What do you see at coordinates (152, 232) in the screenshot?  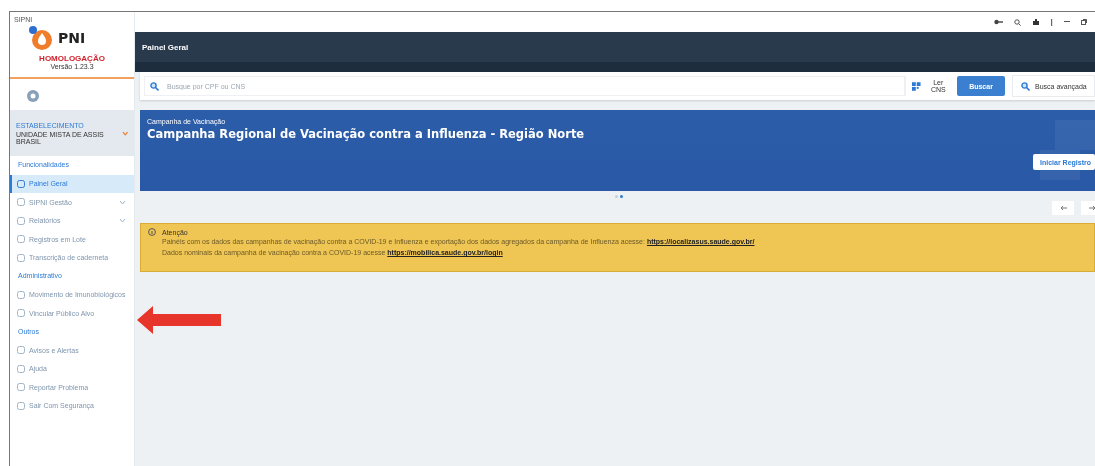 I see `info-icon` at bounding box center [152, 232].